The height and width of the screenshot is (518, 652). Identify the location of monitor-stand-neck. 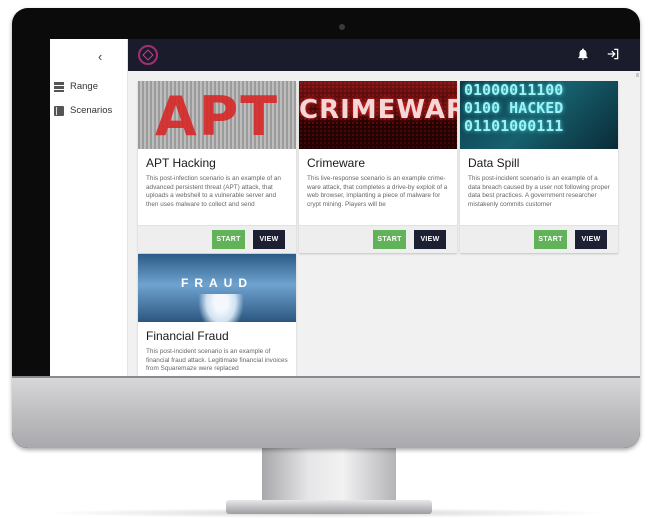
(329, 475).